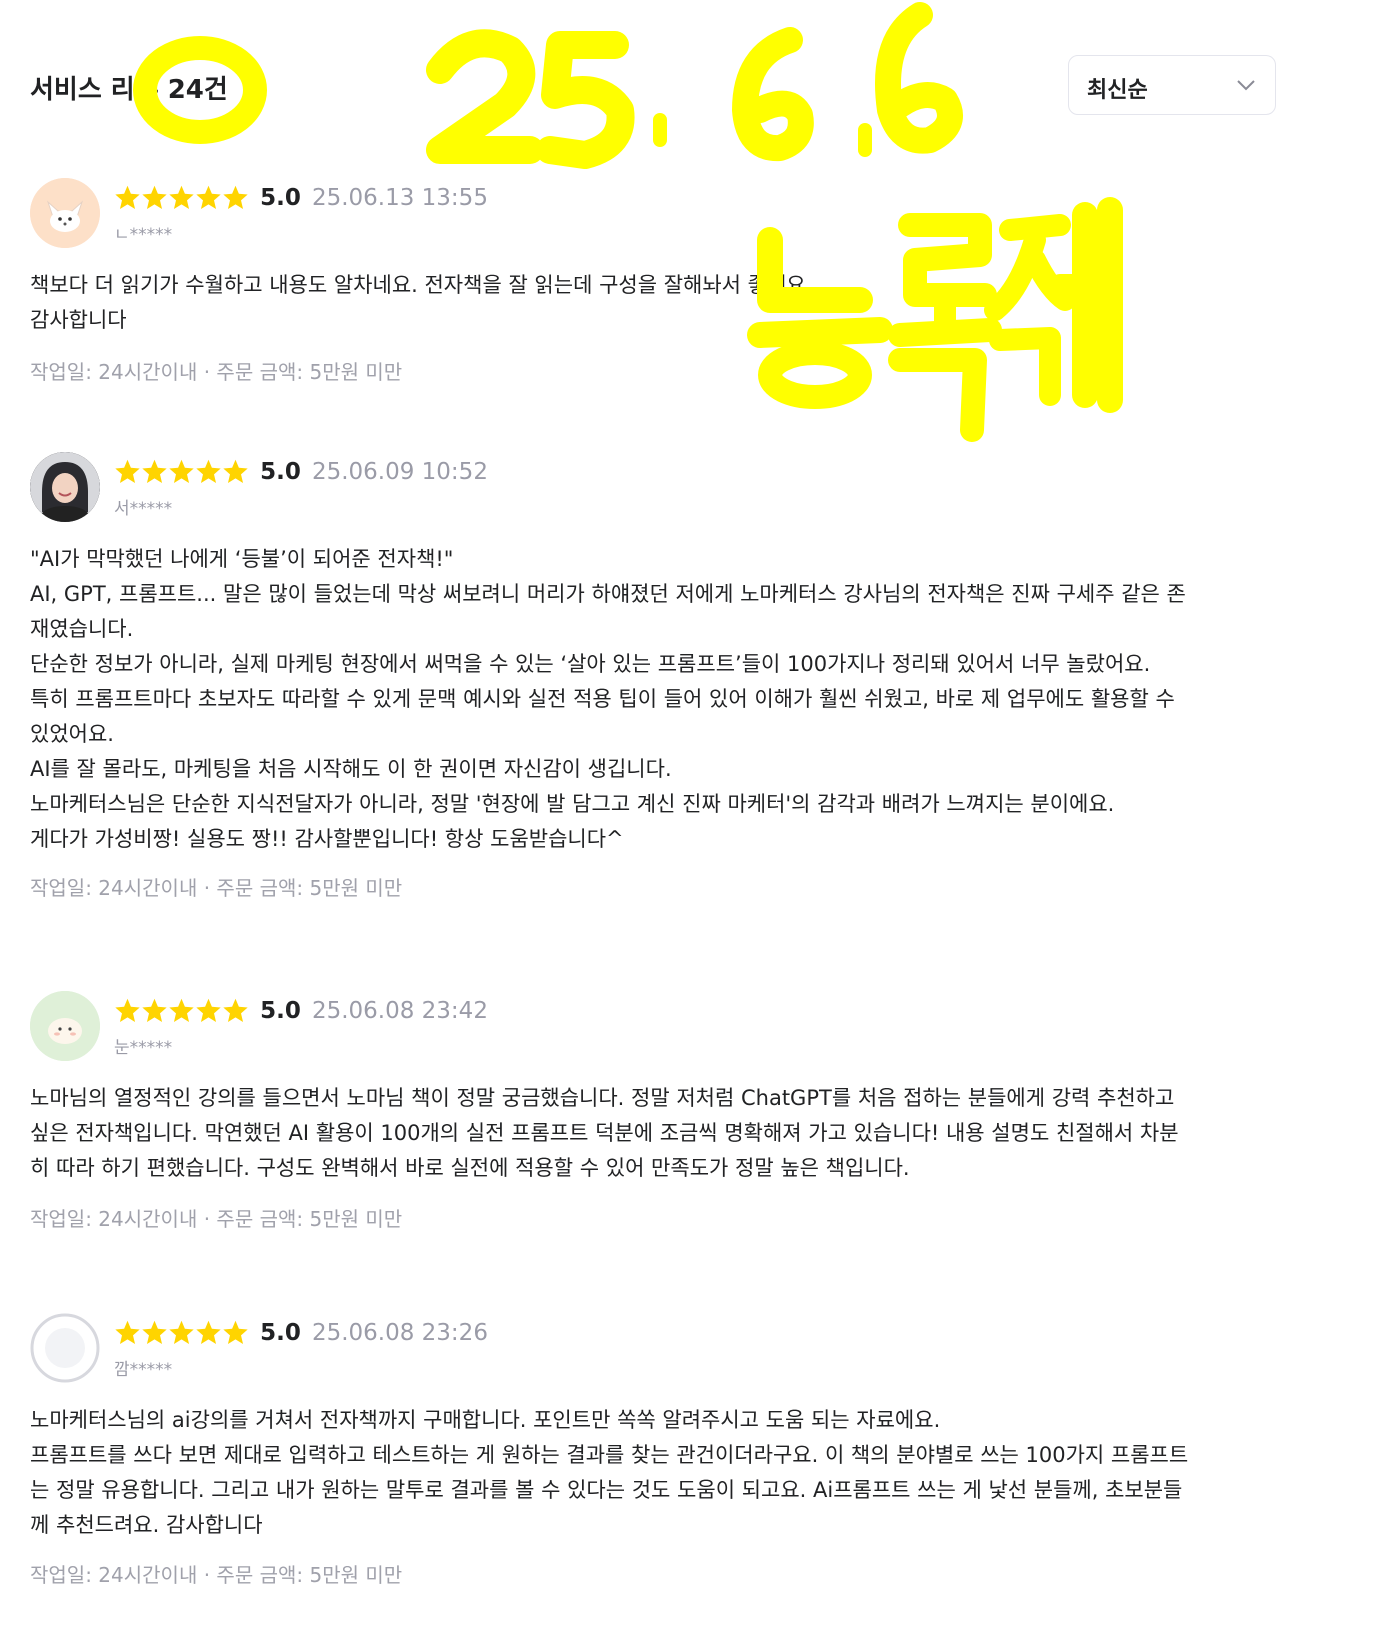 The image size is (1389, 1652). I want to click on rating-row: 5.0 25.06.13 13:55, so click(301, 199).